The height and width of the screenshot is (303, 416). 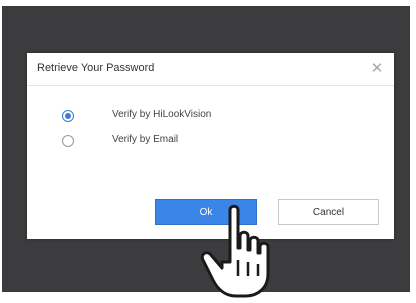 What do you see at coordinates (145, 139) in the screenshot?
I see `option-label: Verify by Email` at bounding box center [145, 139].